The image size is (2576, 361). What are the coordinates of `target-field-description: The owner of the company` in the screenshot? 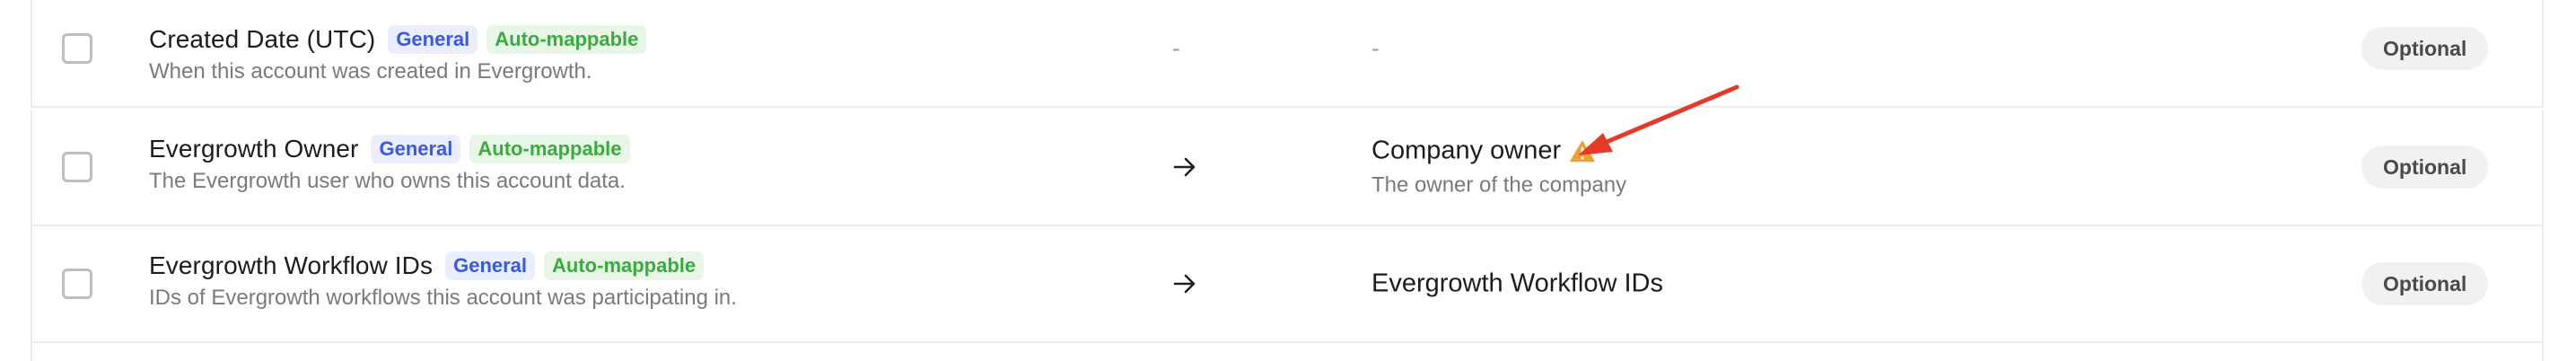 It's located at (1499, 185).